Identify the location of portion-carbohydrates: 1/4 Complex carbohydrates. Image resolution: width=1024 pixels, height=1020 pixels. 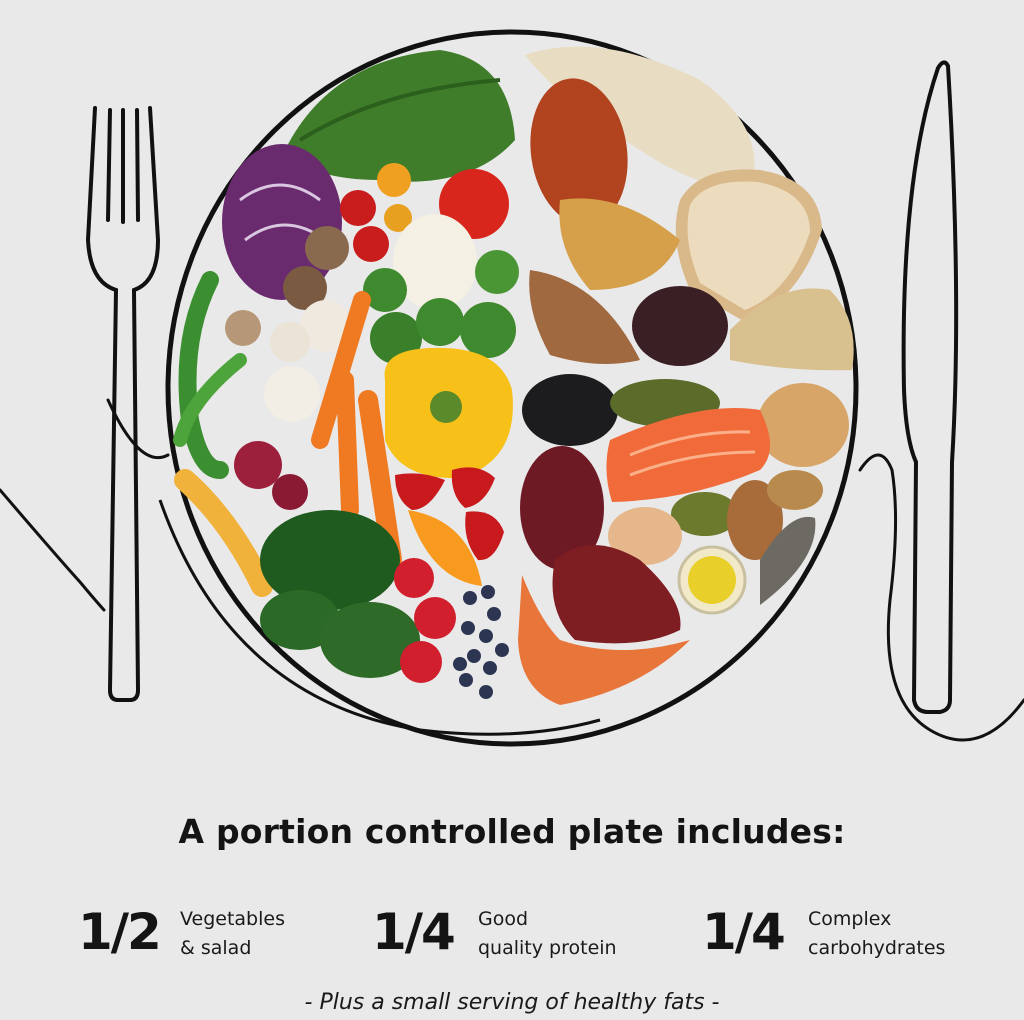
(852, 933).